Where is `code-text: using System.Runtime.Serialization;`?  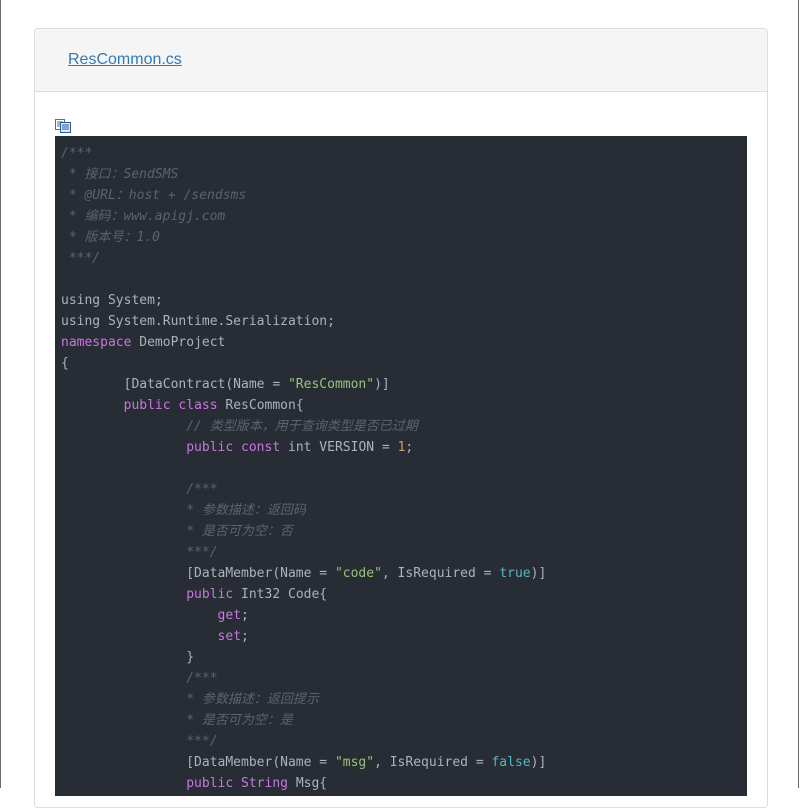
code-text: using System.Runtime.Serialization; is located at coordinates (198, 321).